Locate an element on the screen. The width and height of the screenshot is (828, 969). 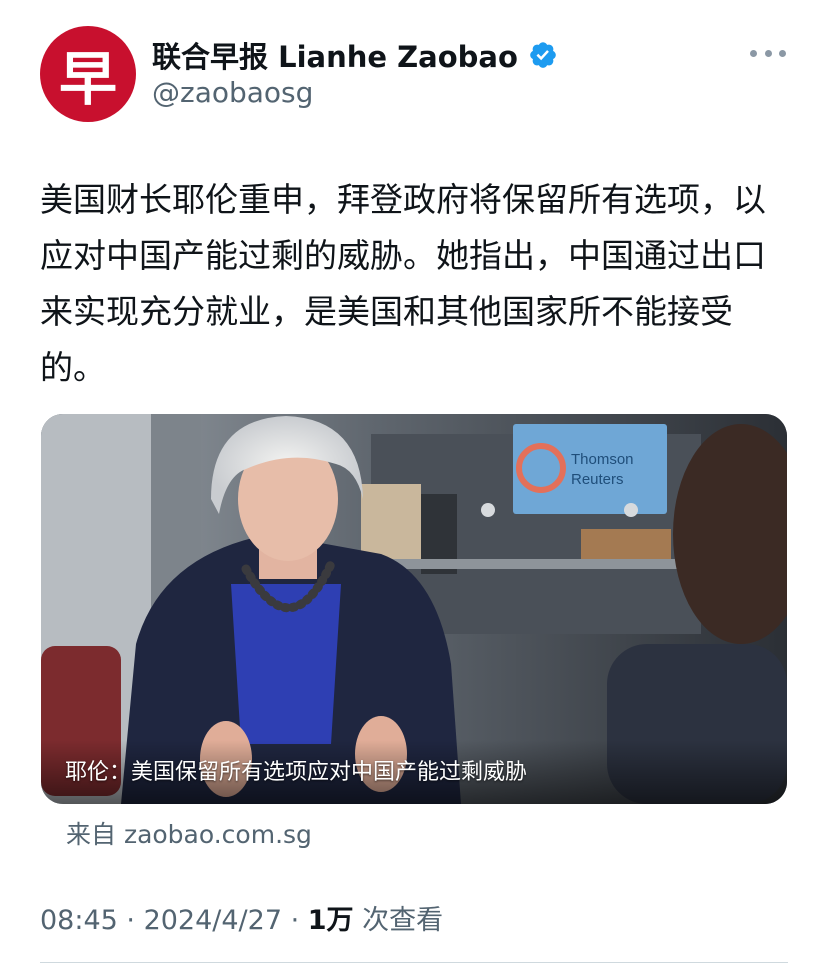
divider is located at coordinates (414, 962).